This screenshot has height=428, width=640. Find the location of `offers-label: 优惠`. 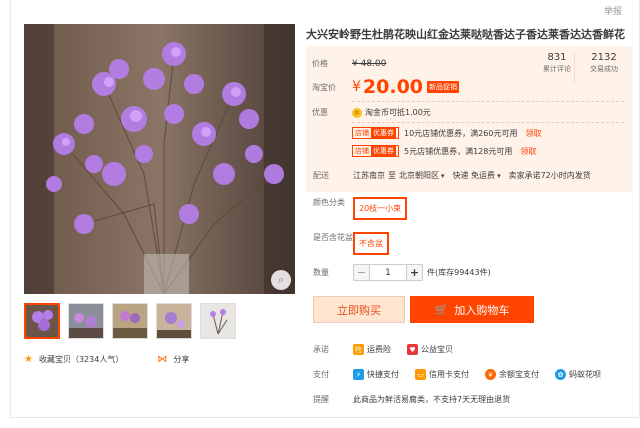

offers-label: 优惠 is located at coordinates (320, 112).